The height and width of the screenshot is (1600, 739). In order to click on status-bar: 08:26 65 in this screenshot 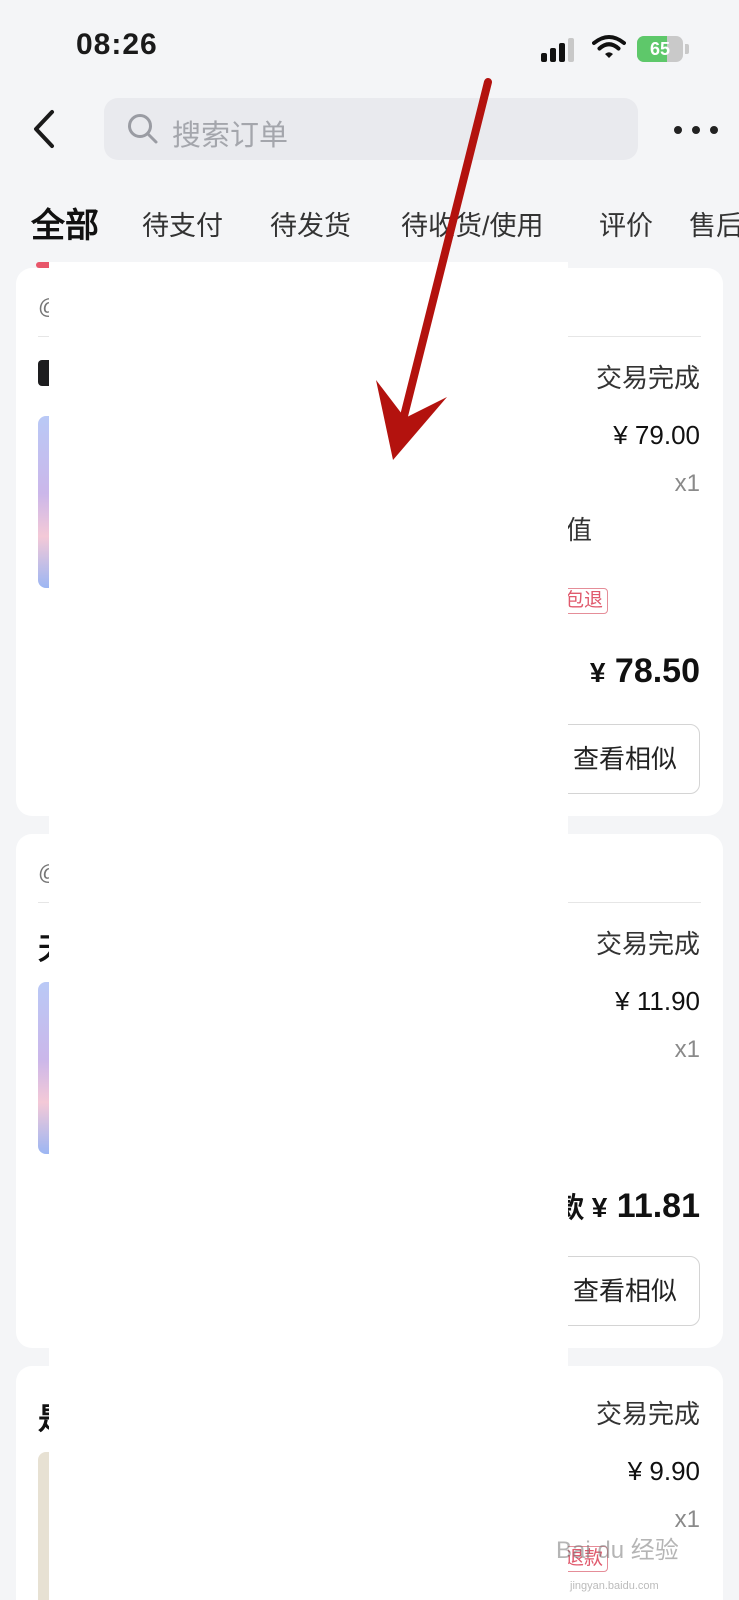, I will do `click(369, 45)`.